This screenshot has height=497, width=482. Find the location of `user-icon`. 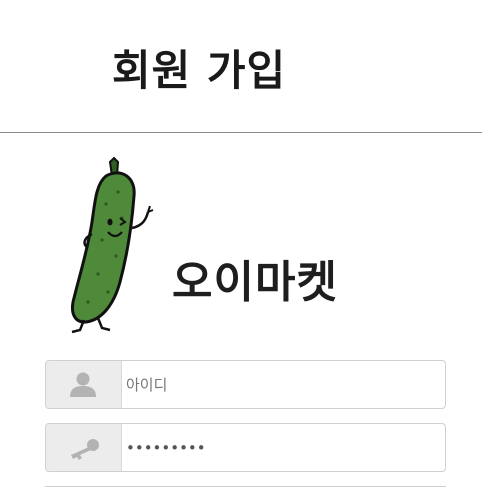

user-icon is located at coordinates (83, 384).